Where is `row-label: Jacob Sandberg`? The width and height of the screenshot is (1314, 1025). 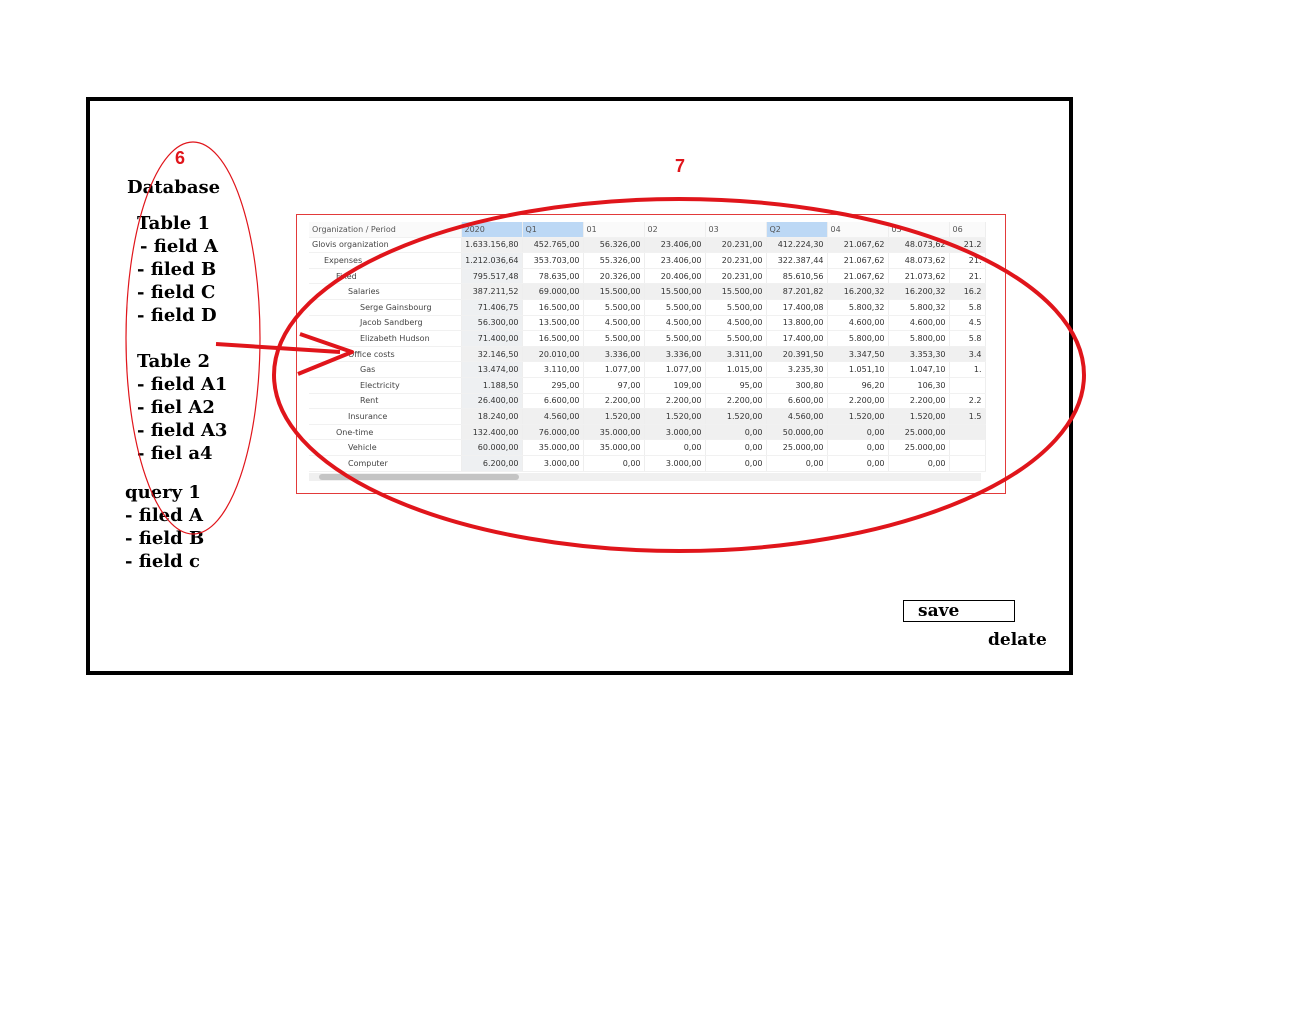 row-label: Jacob Sandberg is located at coordinates (385, 323).